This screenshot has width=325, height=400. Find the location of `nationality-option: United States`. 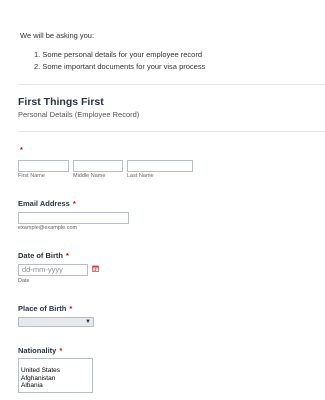

nationality-option: United States is located at coordinates (55, 371).